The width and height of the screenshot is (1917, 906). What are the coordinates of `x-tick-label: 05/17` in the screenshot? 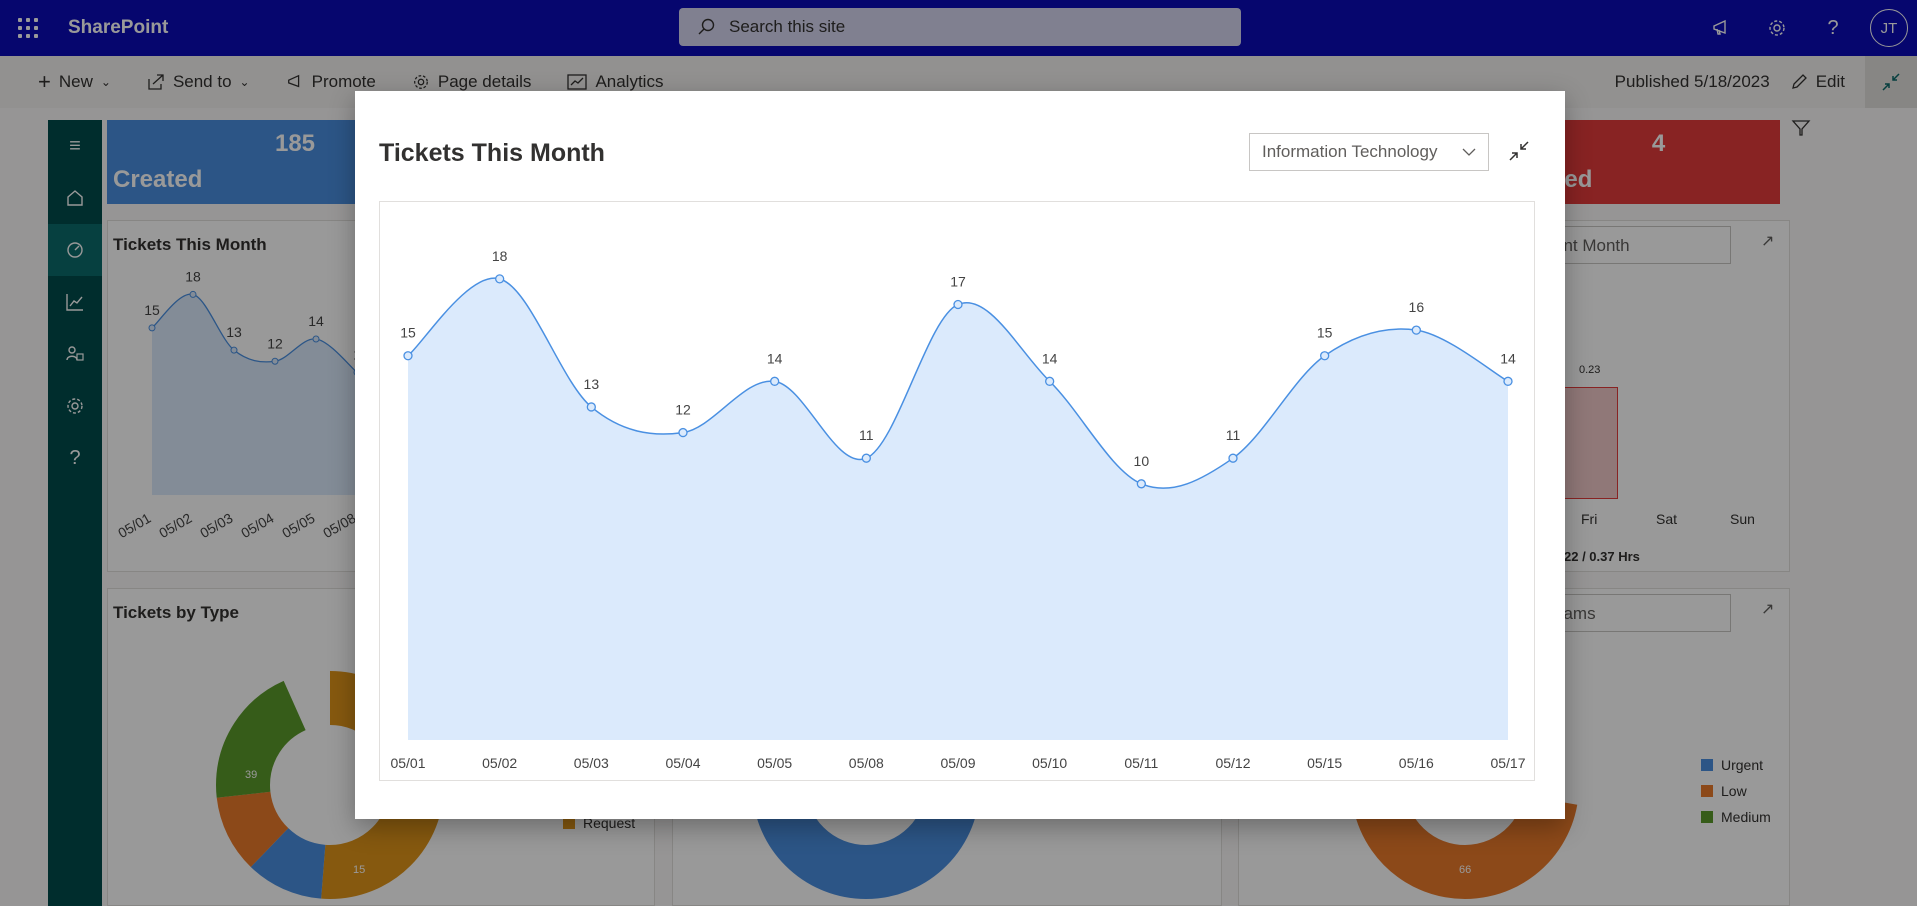 It's located at (1507, 763).